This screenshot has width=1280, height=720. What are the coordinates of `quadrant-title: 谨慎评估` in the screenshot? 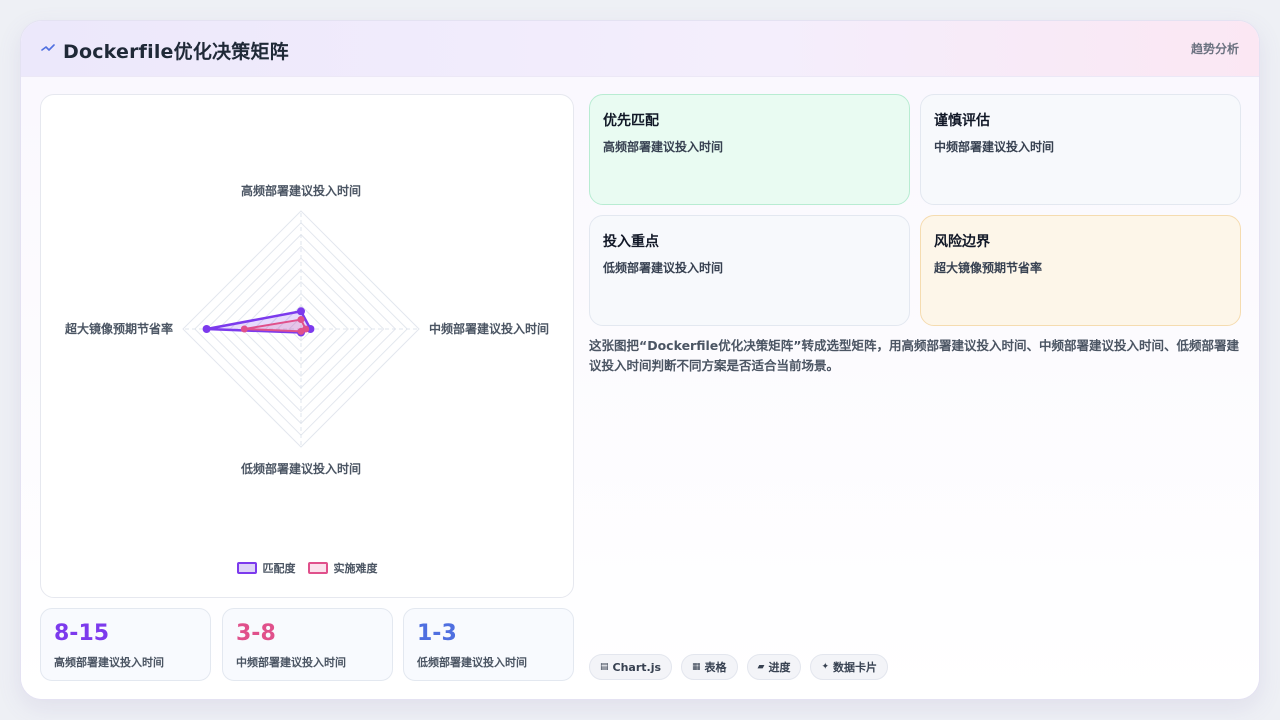 It's located at (962, 121).